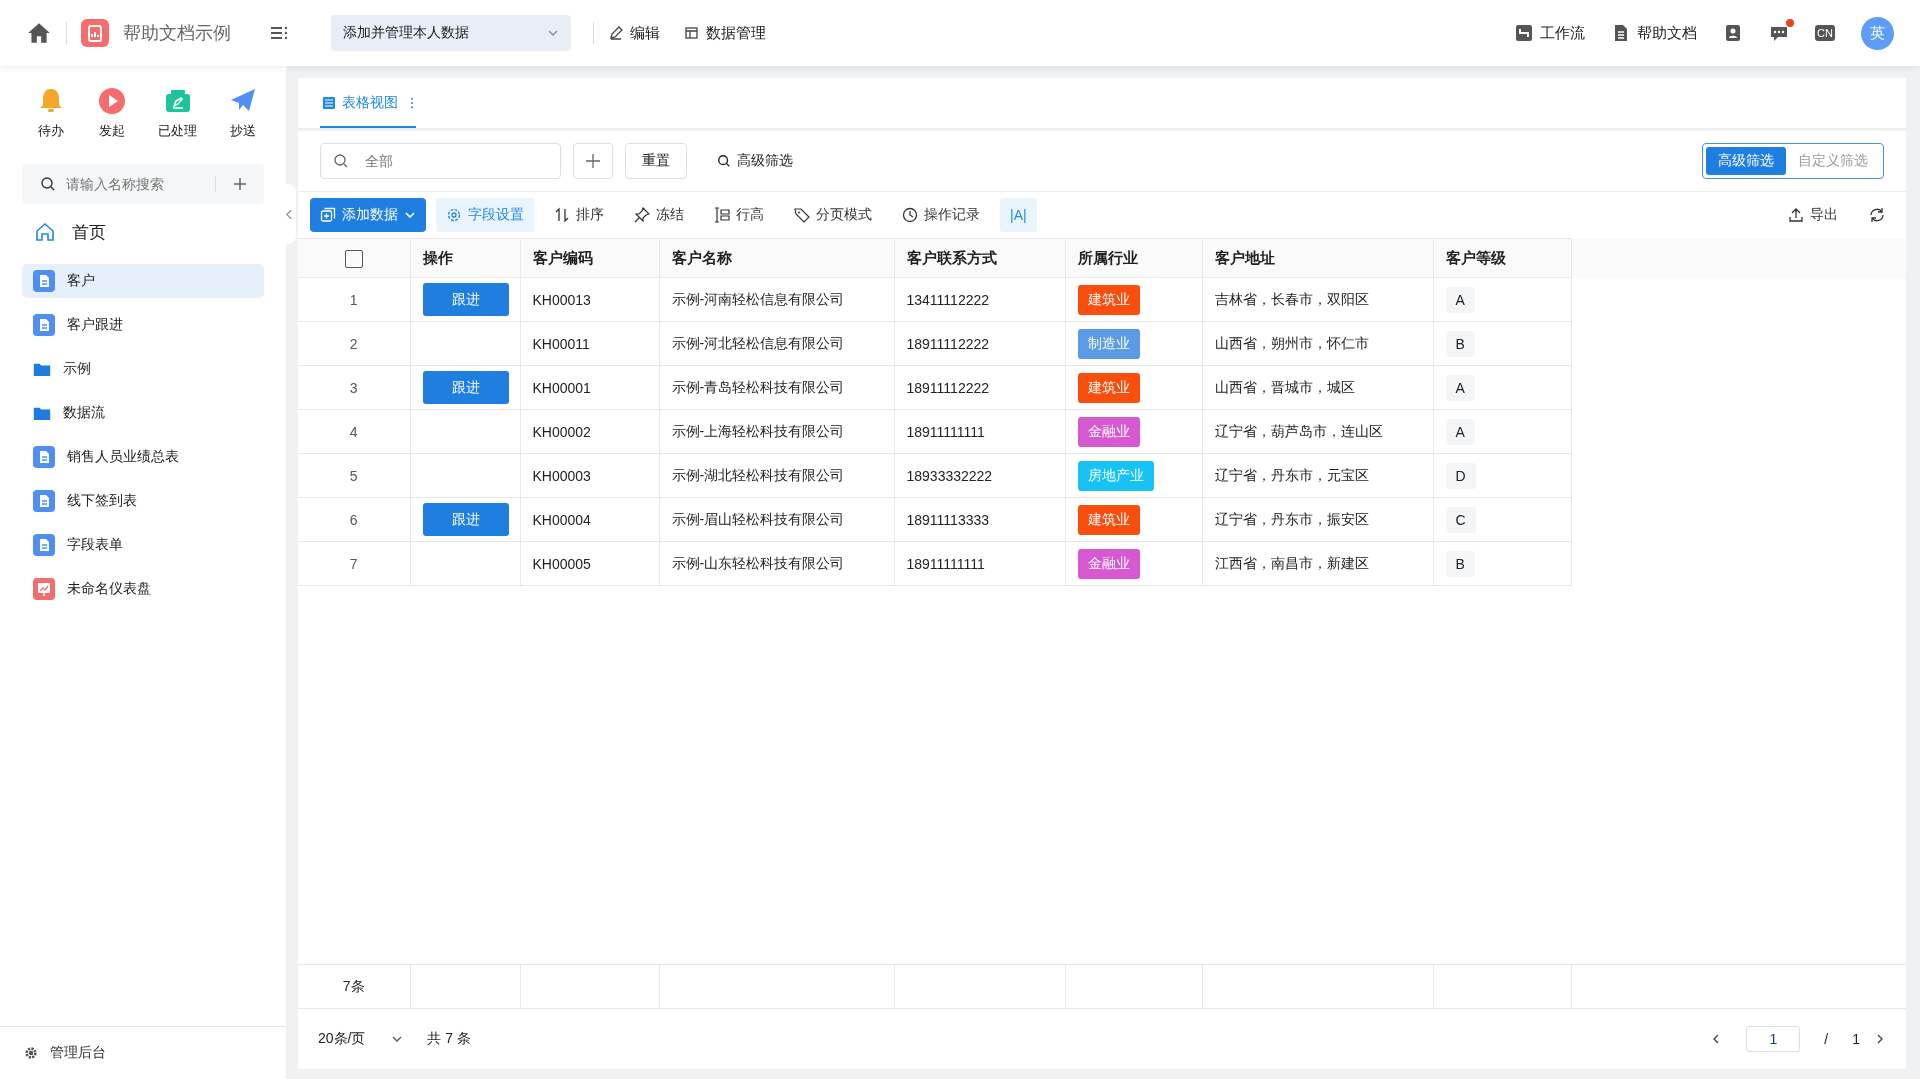 The width and height of the screenshot is (1920, 1079). Describe the element at coordinates (240, 184) in the screenshot. I see `add-icon` at that location.